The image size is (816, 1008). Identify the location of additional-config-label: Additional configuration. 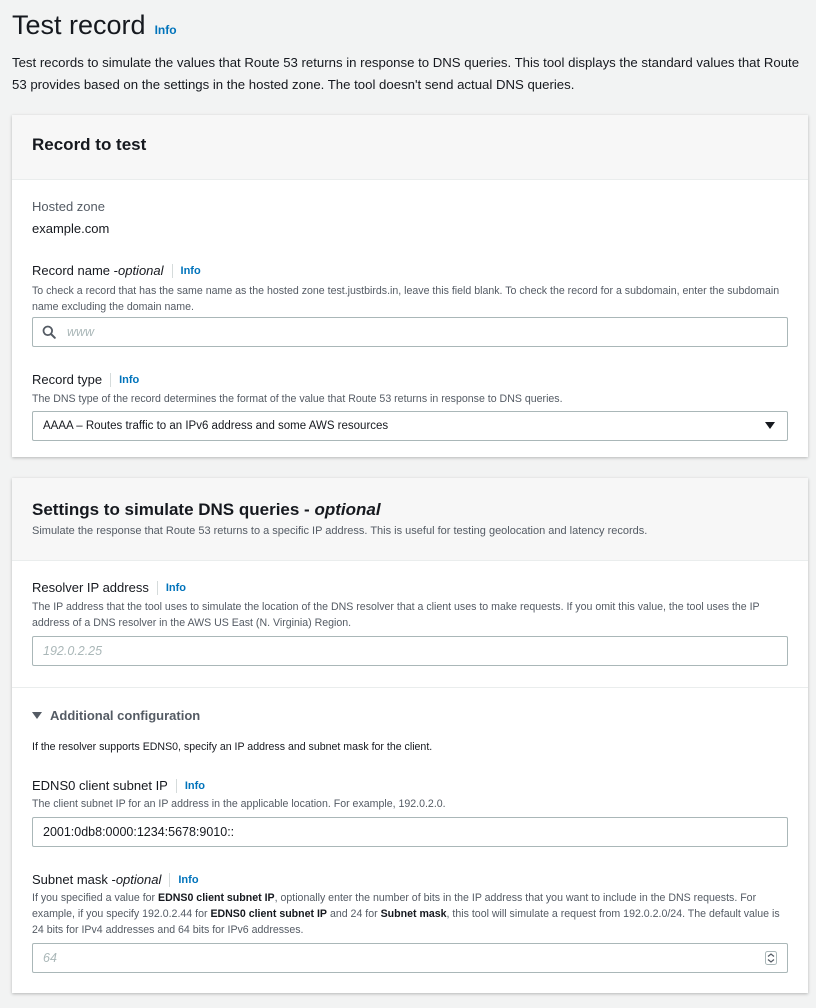
(125, 715).